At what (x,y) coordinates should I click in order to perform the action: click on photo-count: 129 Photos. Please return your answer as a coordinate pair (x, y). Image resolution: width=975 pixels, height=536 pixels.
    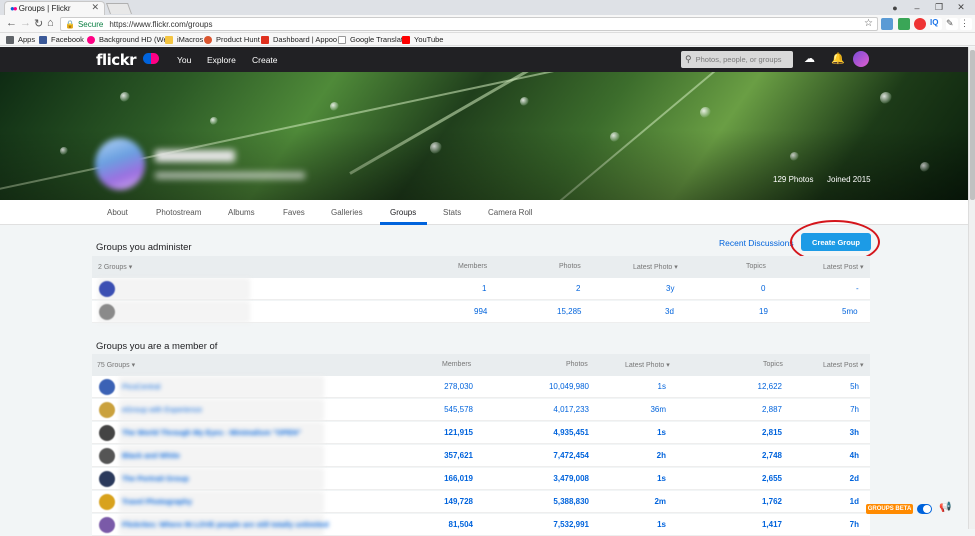
    Looking at the image, I should click on (793, 179).